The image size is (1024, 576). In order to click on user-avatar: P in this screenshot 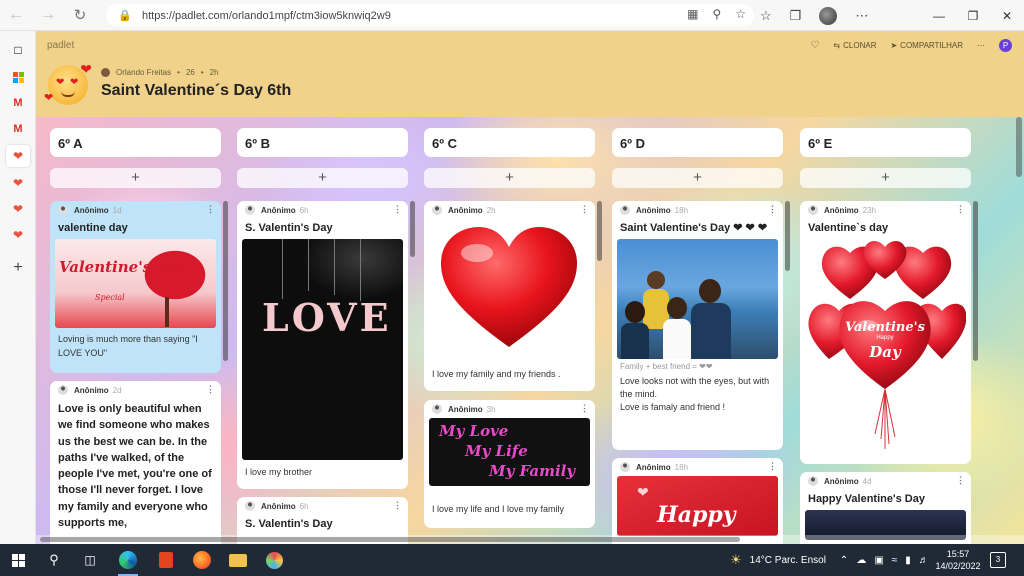, I will do `click(1005, 45)`.